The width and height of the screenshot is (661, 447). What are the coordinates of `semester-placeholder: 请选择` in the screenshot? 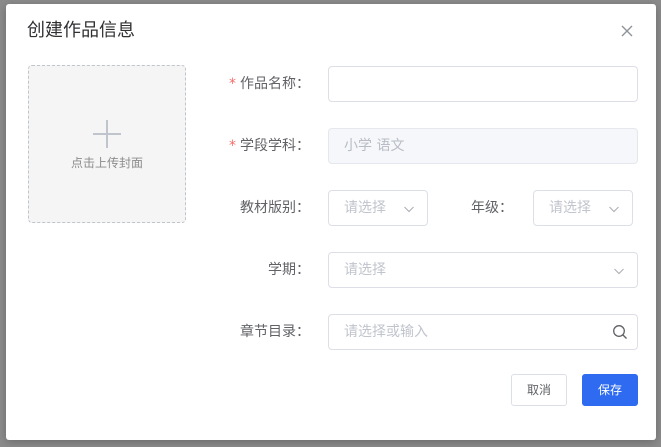 It's located at (365, 270).